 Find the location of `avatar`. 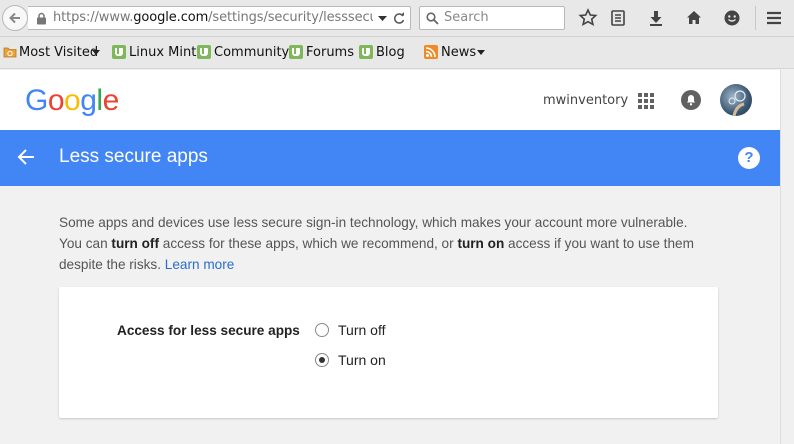

avatar is located at coordinates (736, 100).